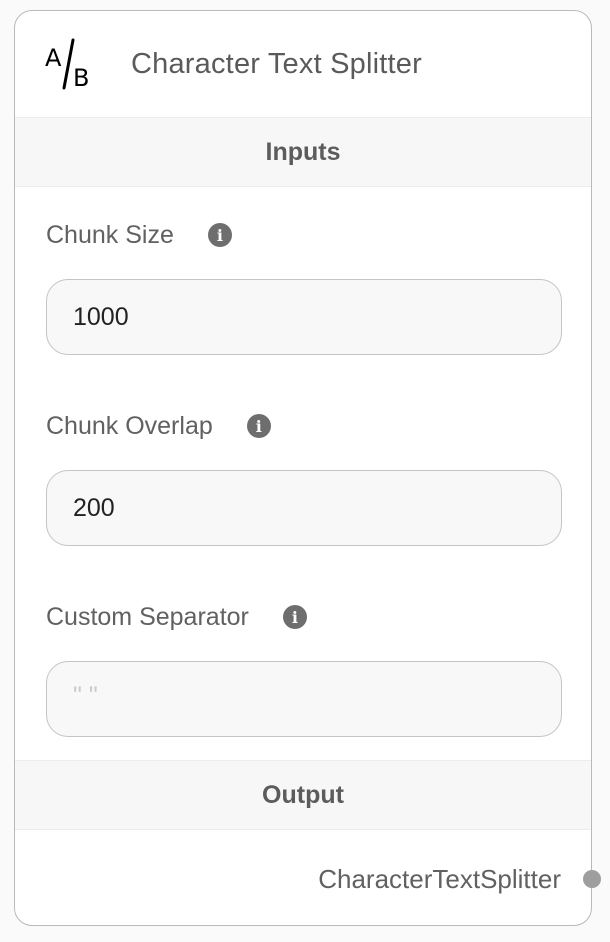 This screenshot has width=610, height=942. What do you see at coordinates (592, 879) in the screenshot?
I see `output-connection-handle` at bounding box center [592, 879].